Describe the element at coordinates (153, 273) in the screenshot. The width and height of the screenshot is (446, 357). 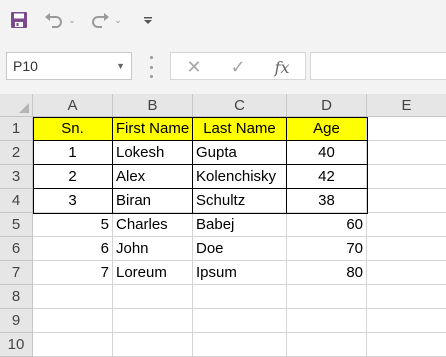
I see `cell-b7: Loreum` at that location.